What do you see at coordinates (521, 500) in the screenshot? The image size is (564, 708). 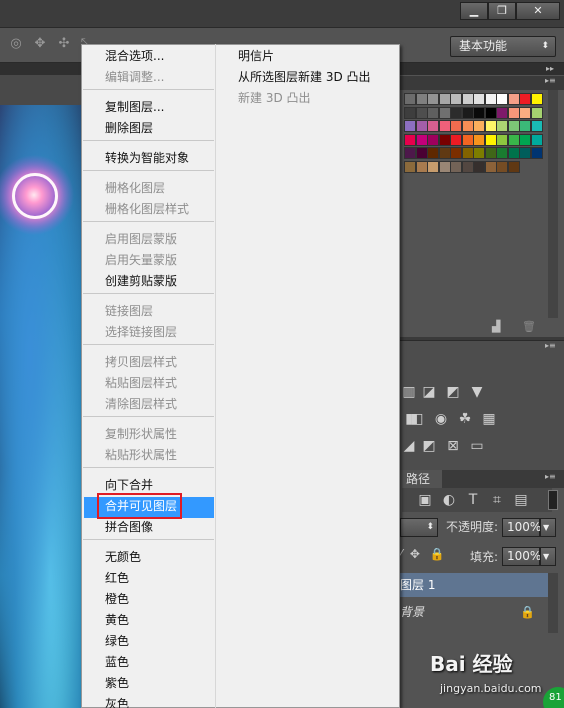 I see `smart-object-filter-icon: ▤` at bounding box center [521, 500].